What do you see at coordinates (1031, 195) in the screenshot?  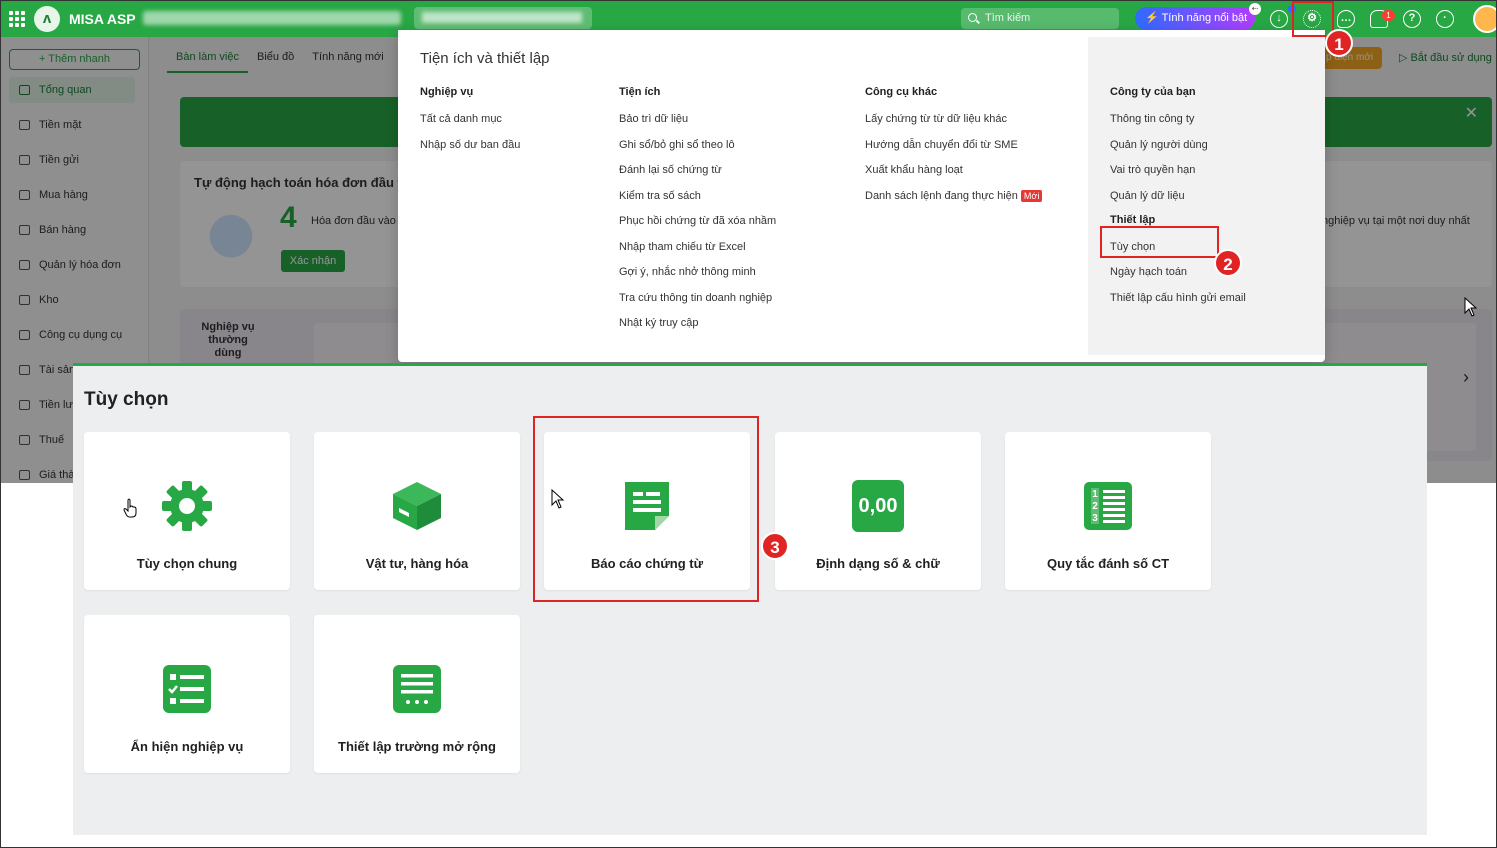 I see `new-badge: Mới` at bounding box center [1031, 195].